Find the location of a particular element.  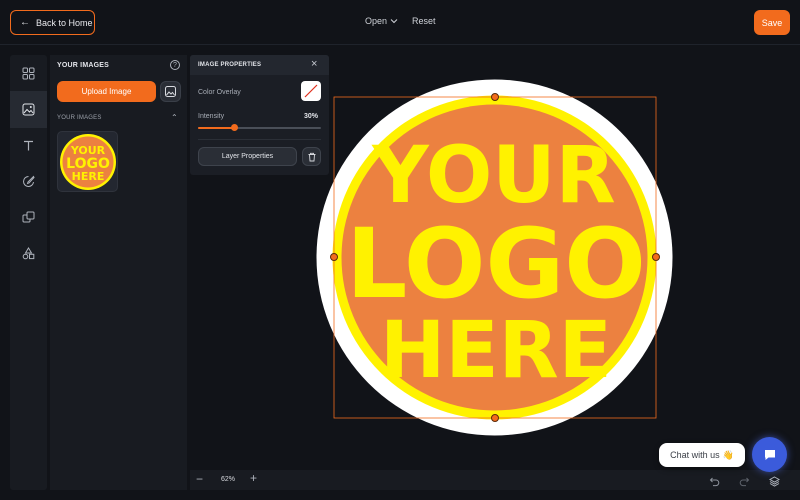

undo-button is located at coordinates (714, 483).